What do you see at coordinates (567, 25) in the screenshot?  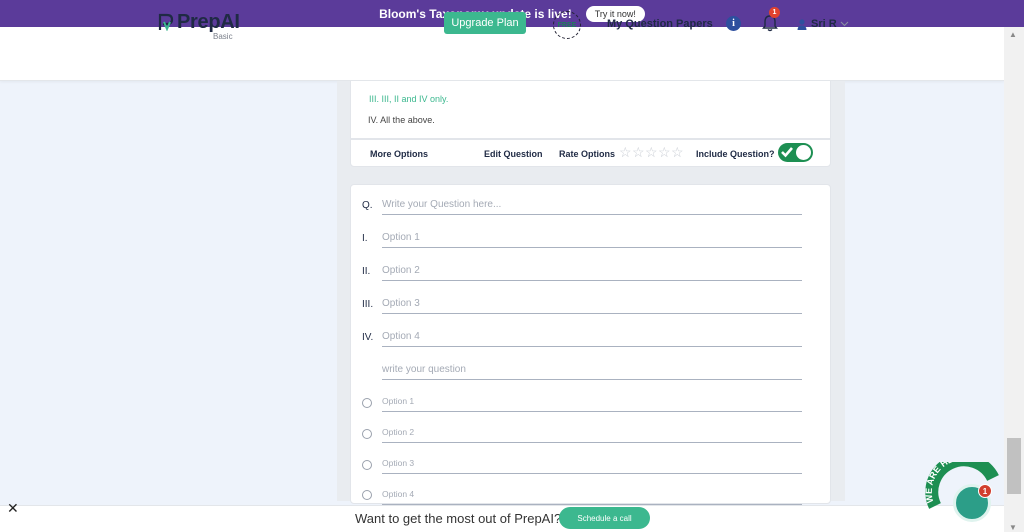 I see `free-badge: FREE` at bounding box center [567, 25].